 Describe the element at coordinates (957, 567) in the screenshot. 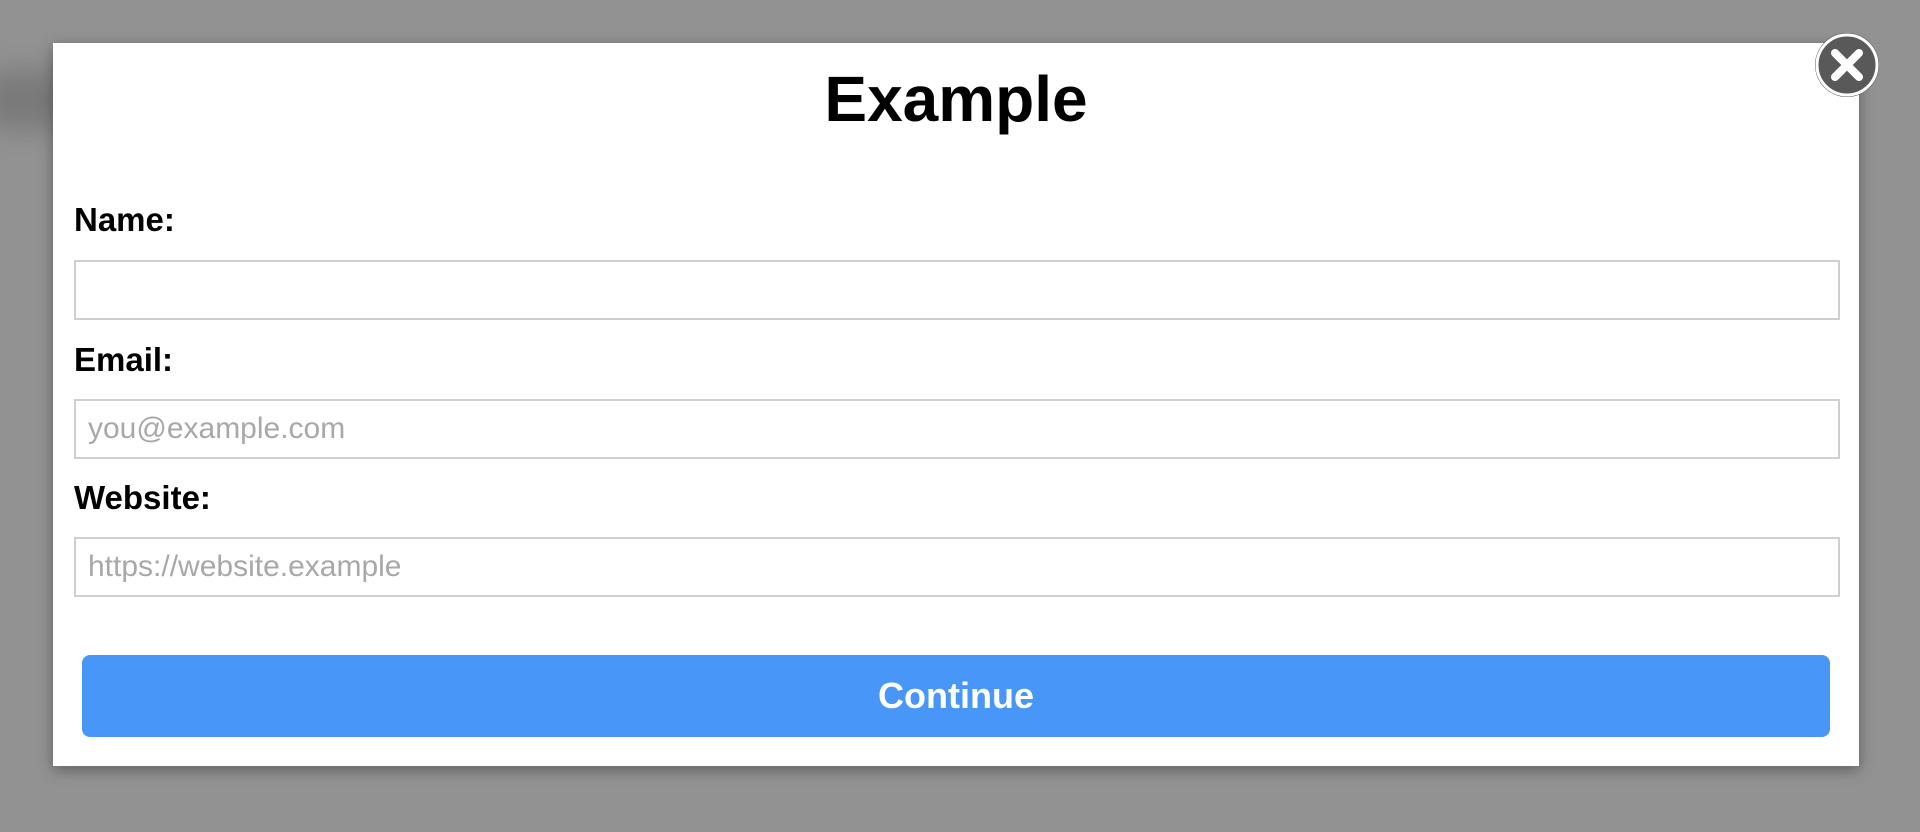

I see `website-input` at that location.